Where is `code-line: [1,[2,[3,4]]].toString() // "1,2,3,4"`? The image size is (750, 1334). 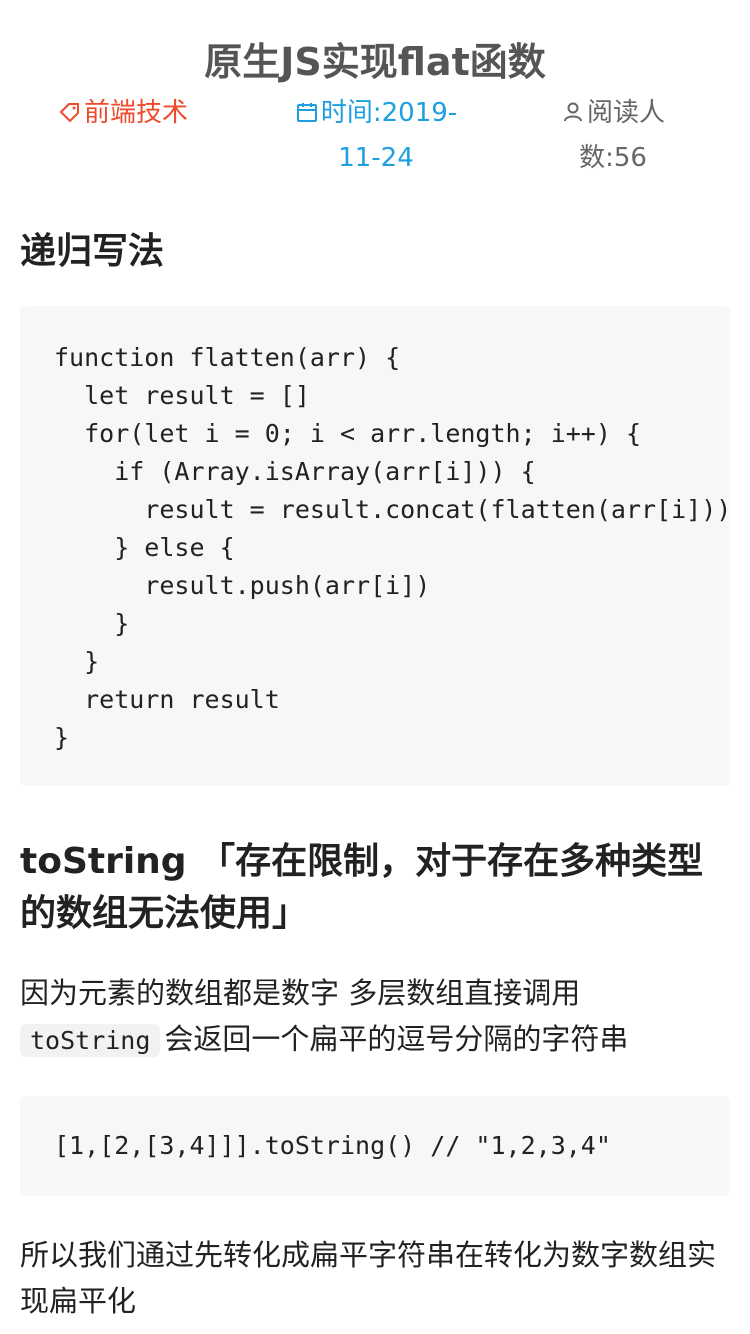
code-line: [1,[2,[3,4]]].toString() // "1,2,3,4" is located at coordinates (332, 1145).